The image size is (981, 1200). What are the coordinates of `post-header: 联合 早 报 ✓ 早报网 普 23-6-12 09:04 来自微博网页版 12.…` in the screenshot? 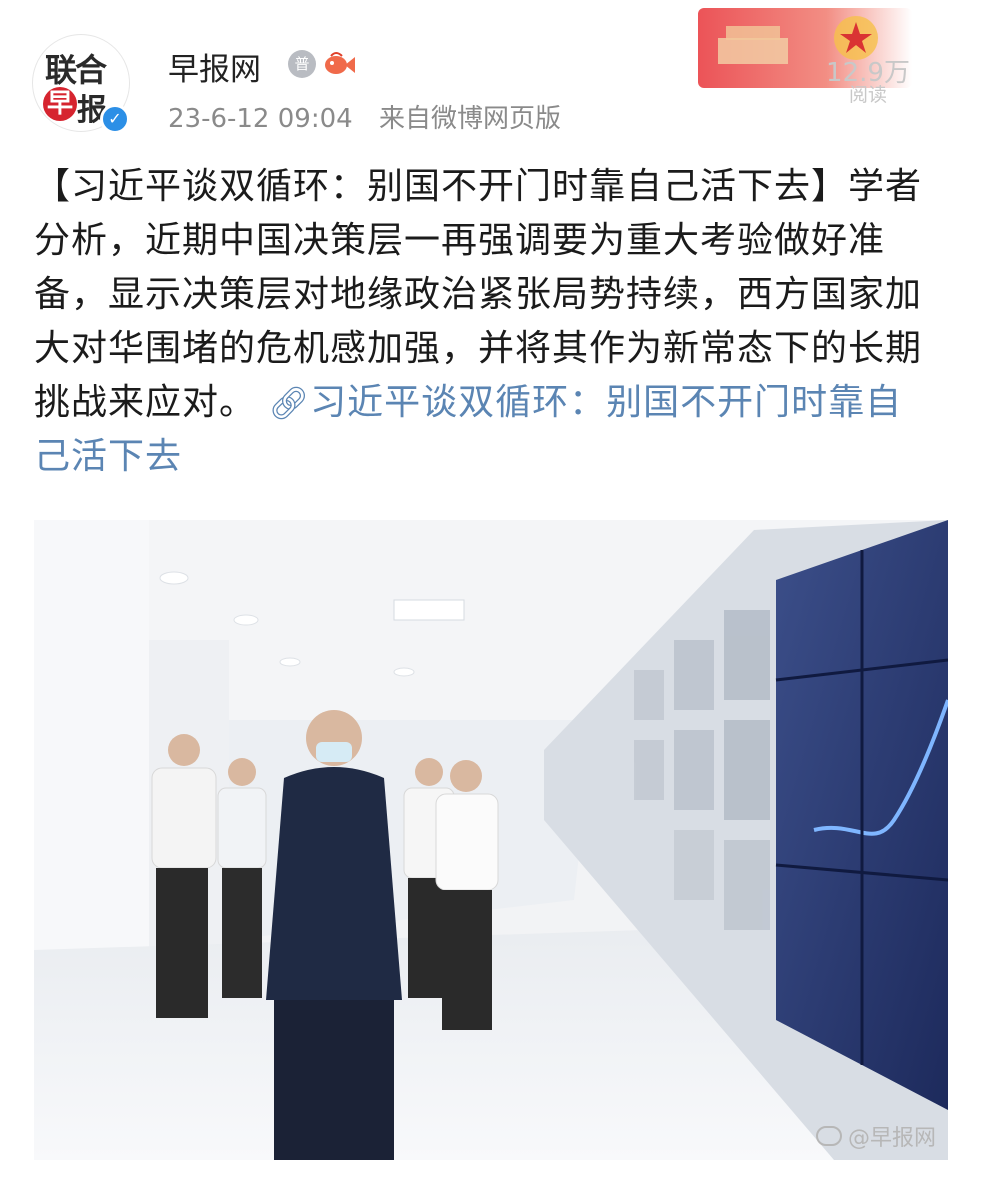 It's located at (490, 75).